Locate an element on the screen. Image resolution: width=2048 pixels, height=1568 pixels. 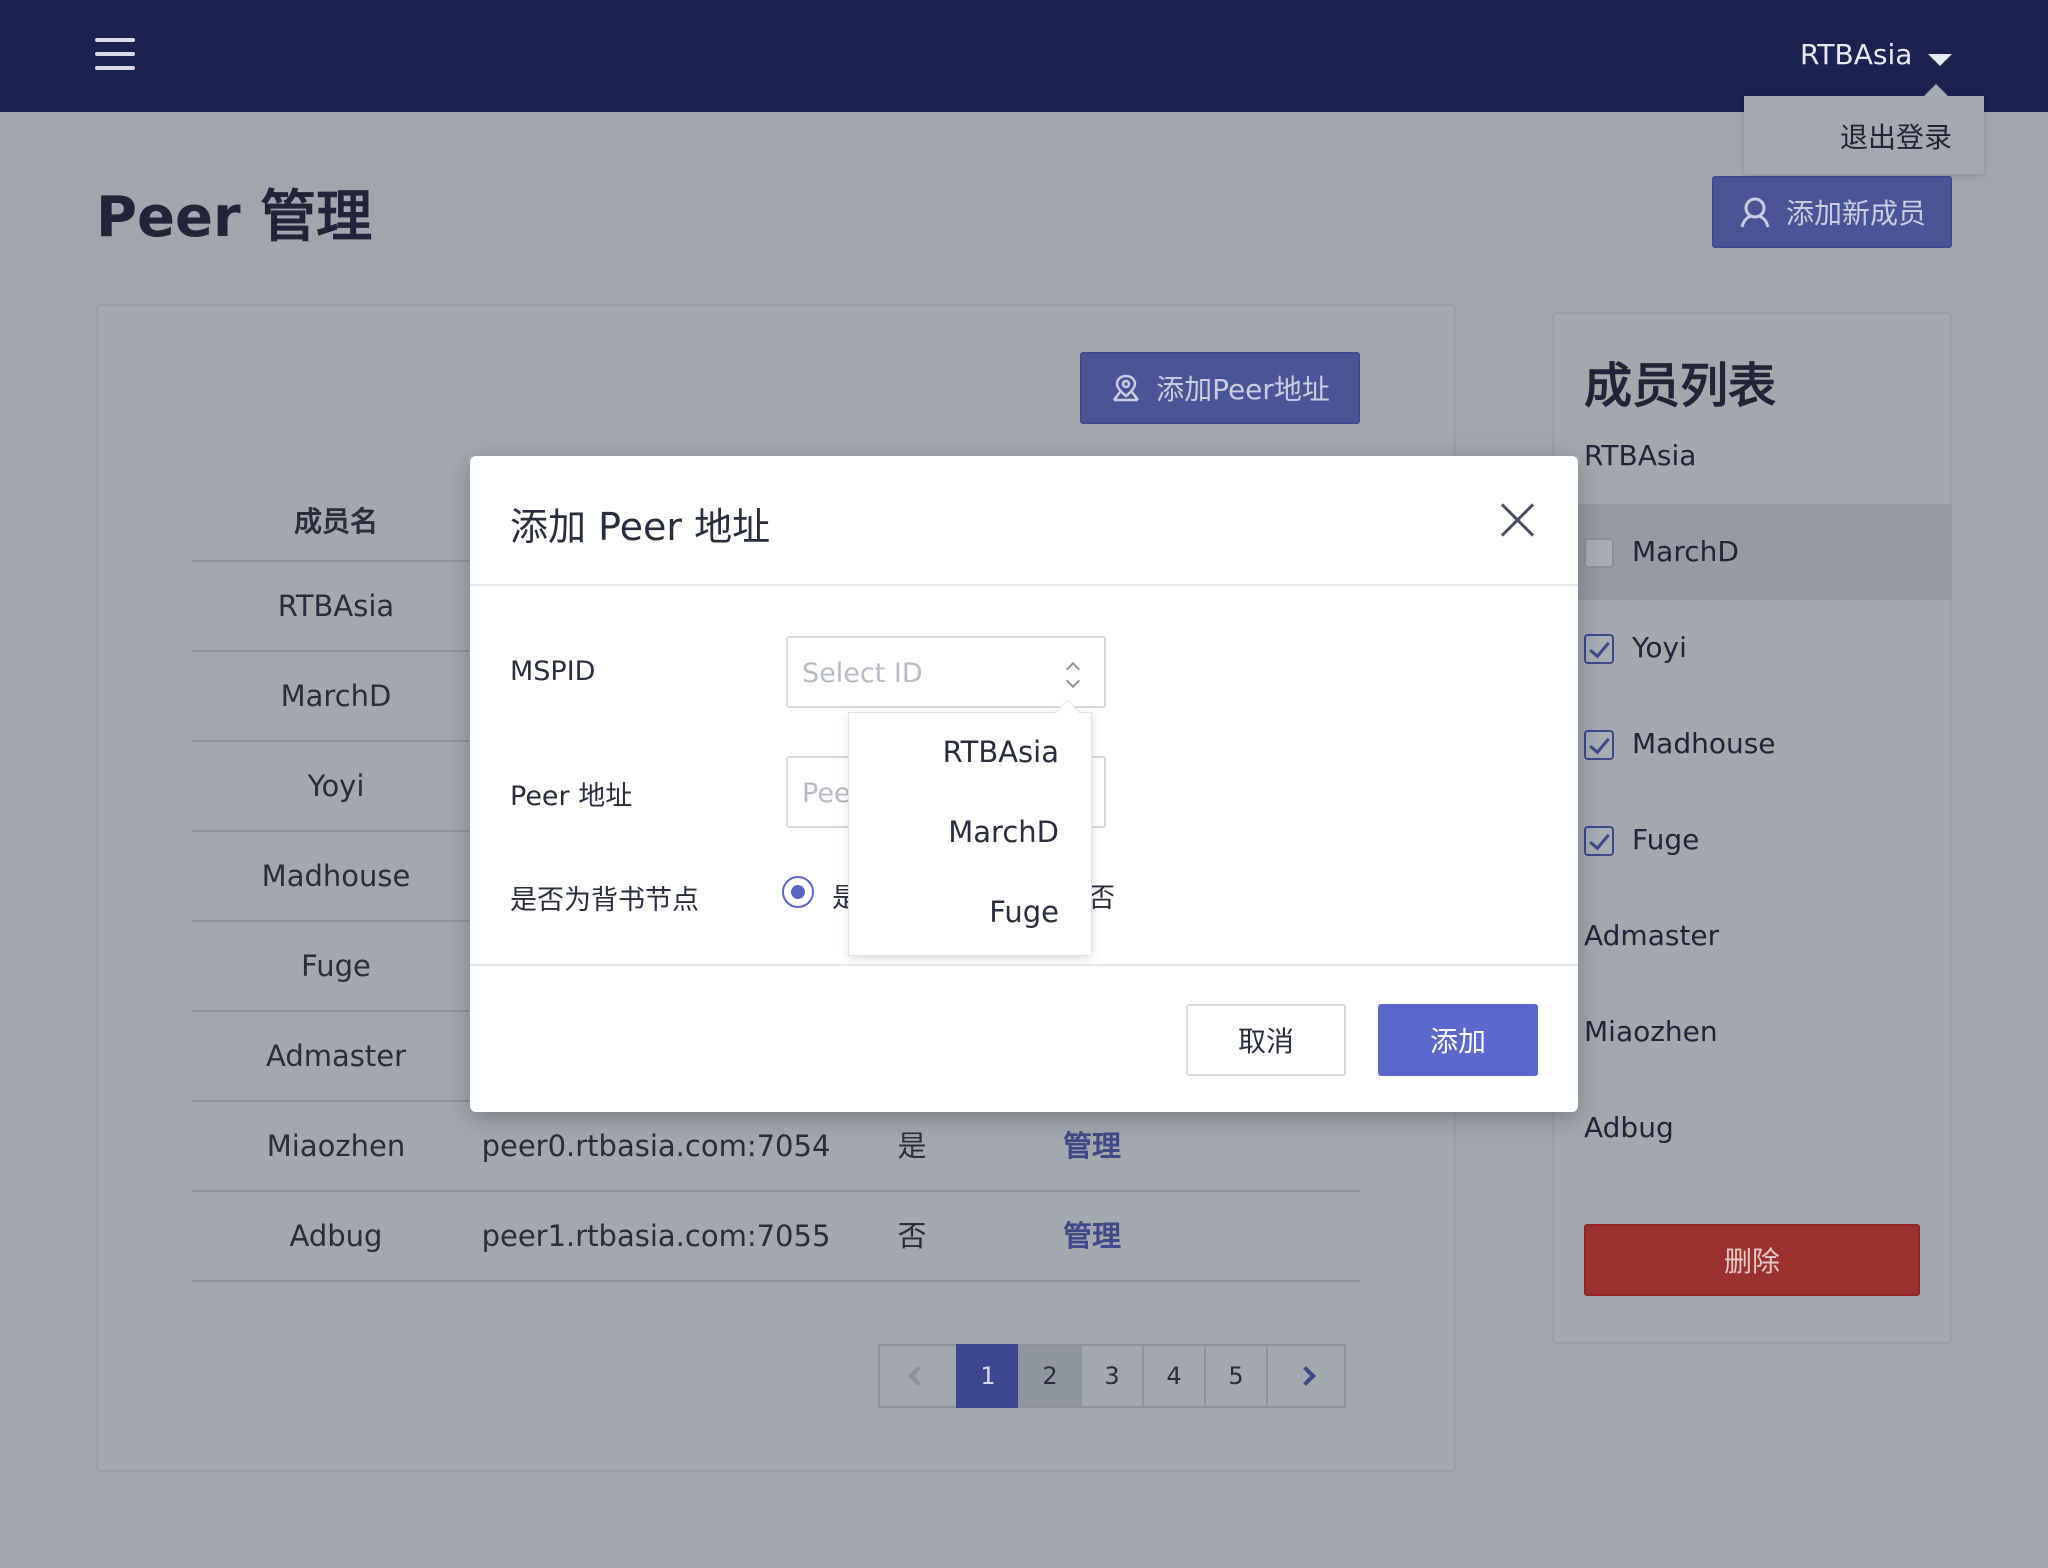
table-bottom-border is located at coordinates (776, 1281).